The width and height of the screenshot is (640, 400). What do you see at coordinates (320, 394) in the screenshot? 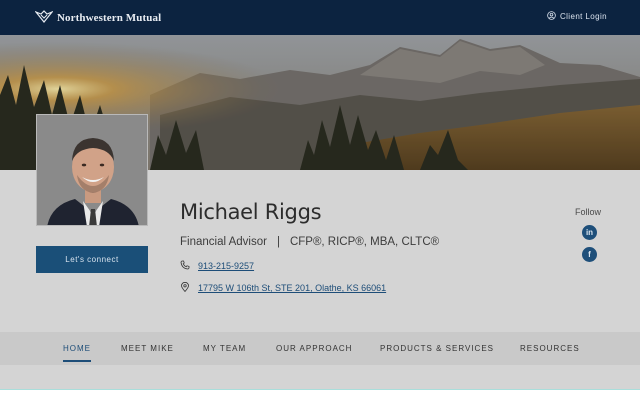
I see `main-content-area` at bounding box center [320, 394].